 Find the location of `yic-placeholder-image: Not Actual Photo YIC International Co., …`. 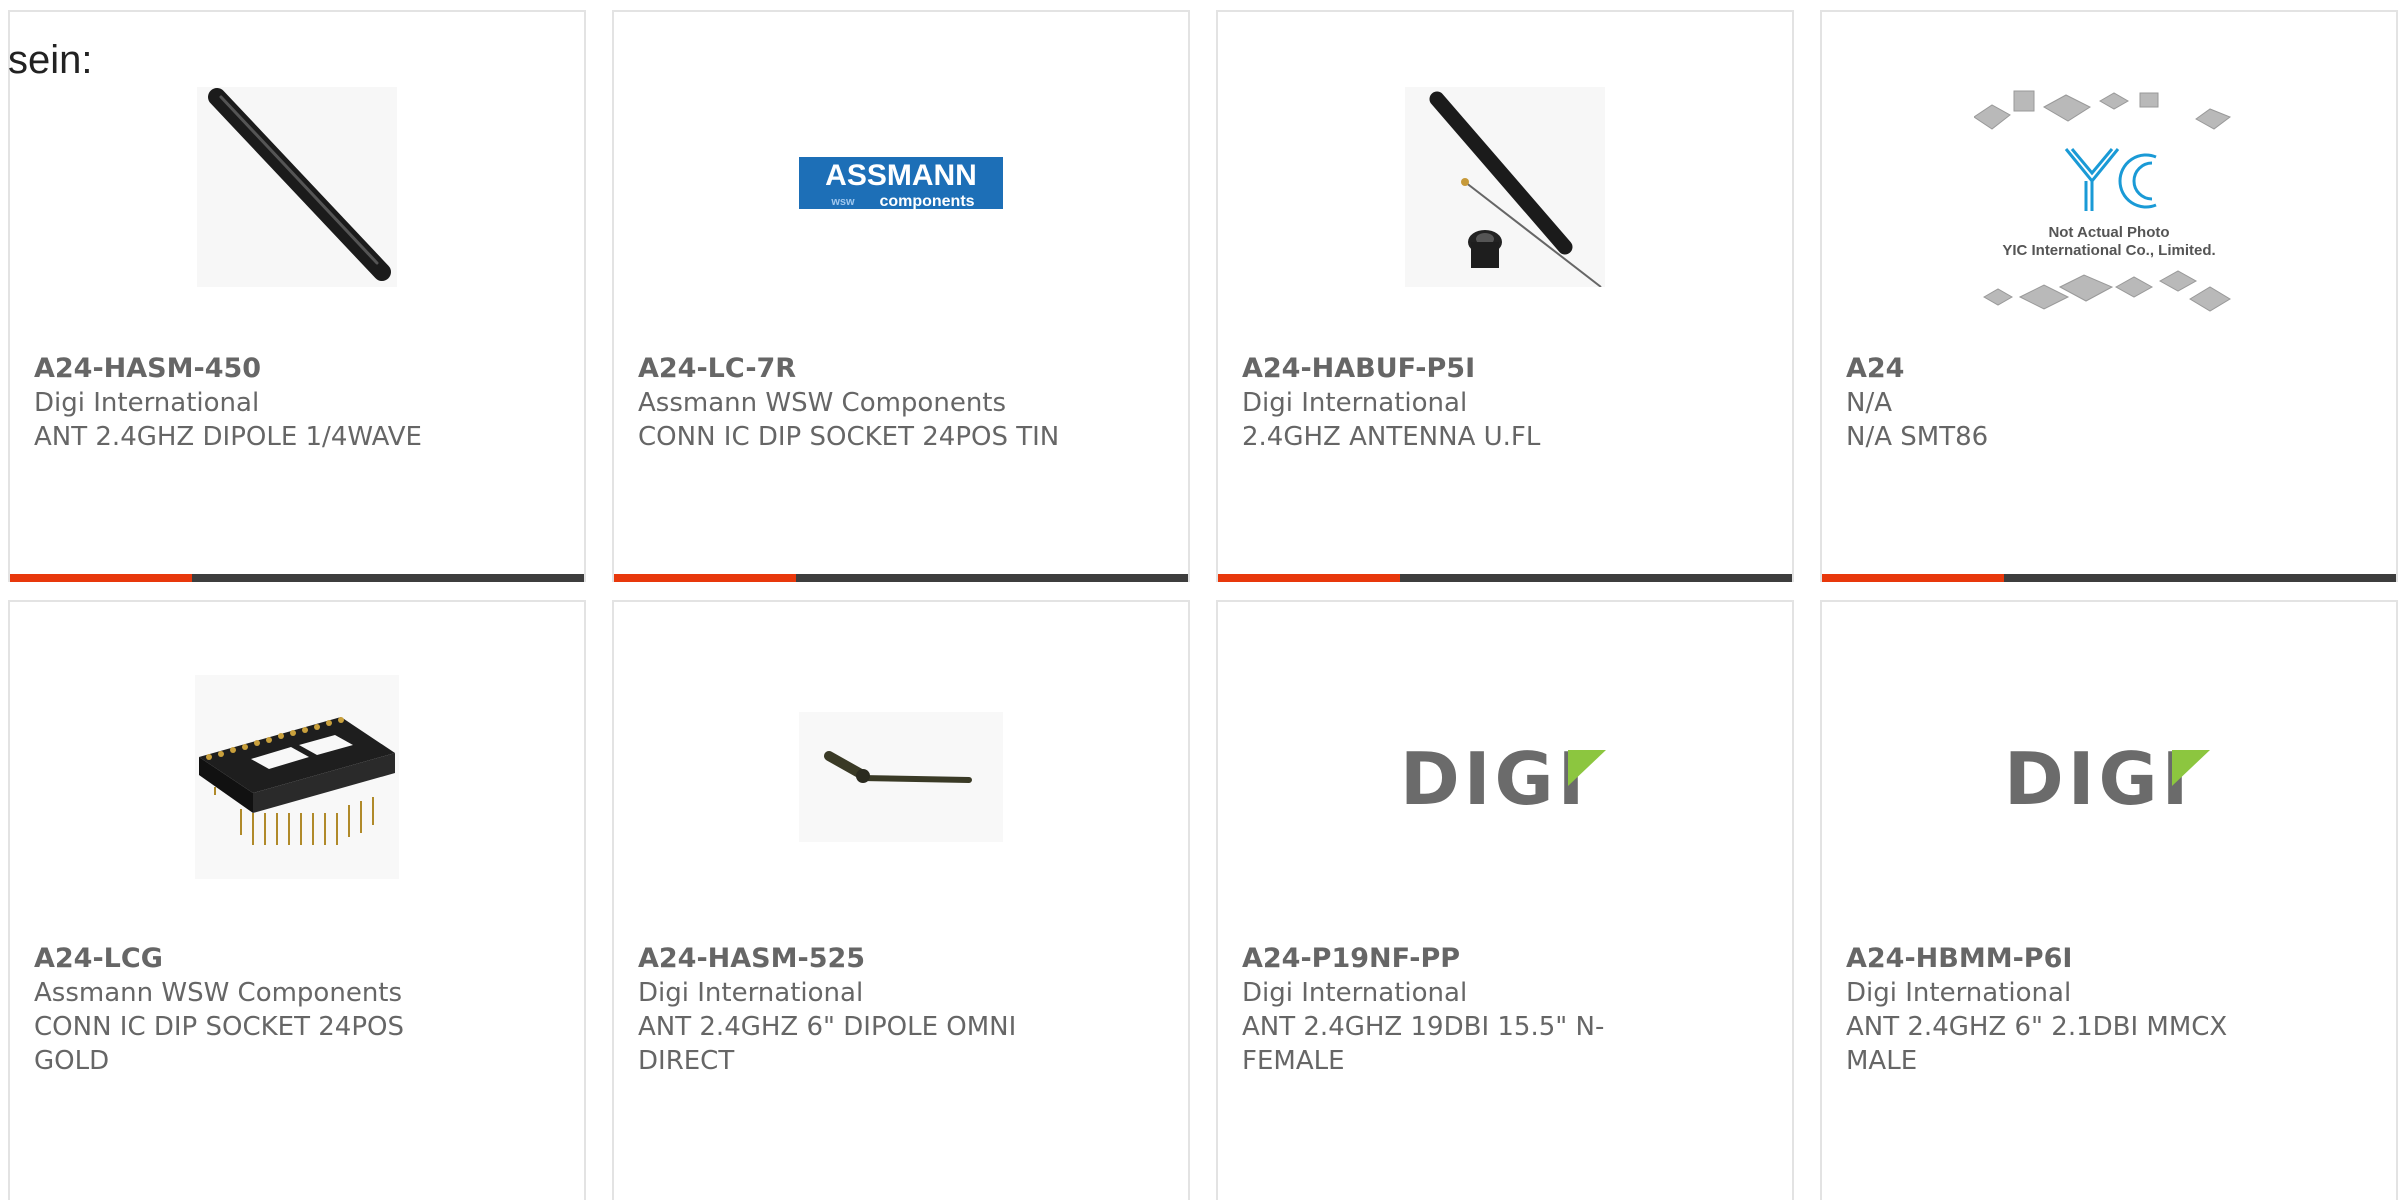

yic-placeholder-image: Not Actual Photo YIC International Co., … is located at coordinates (2103, 201).